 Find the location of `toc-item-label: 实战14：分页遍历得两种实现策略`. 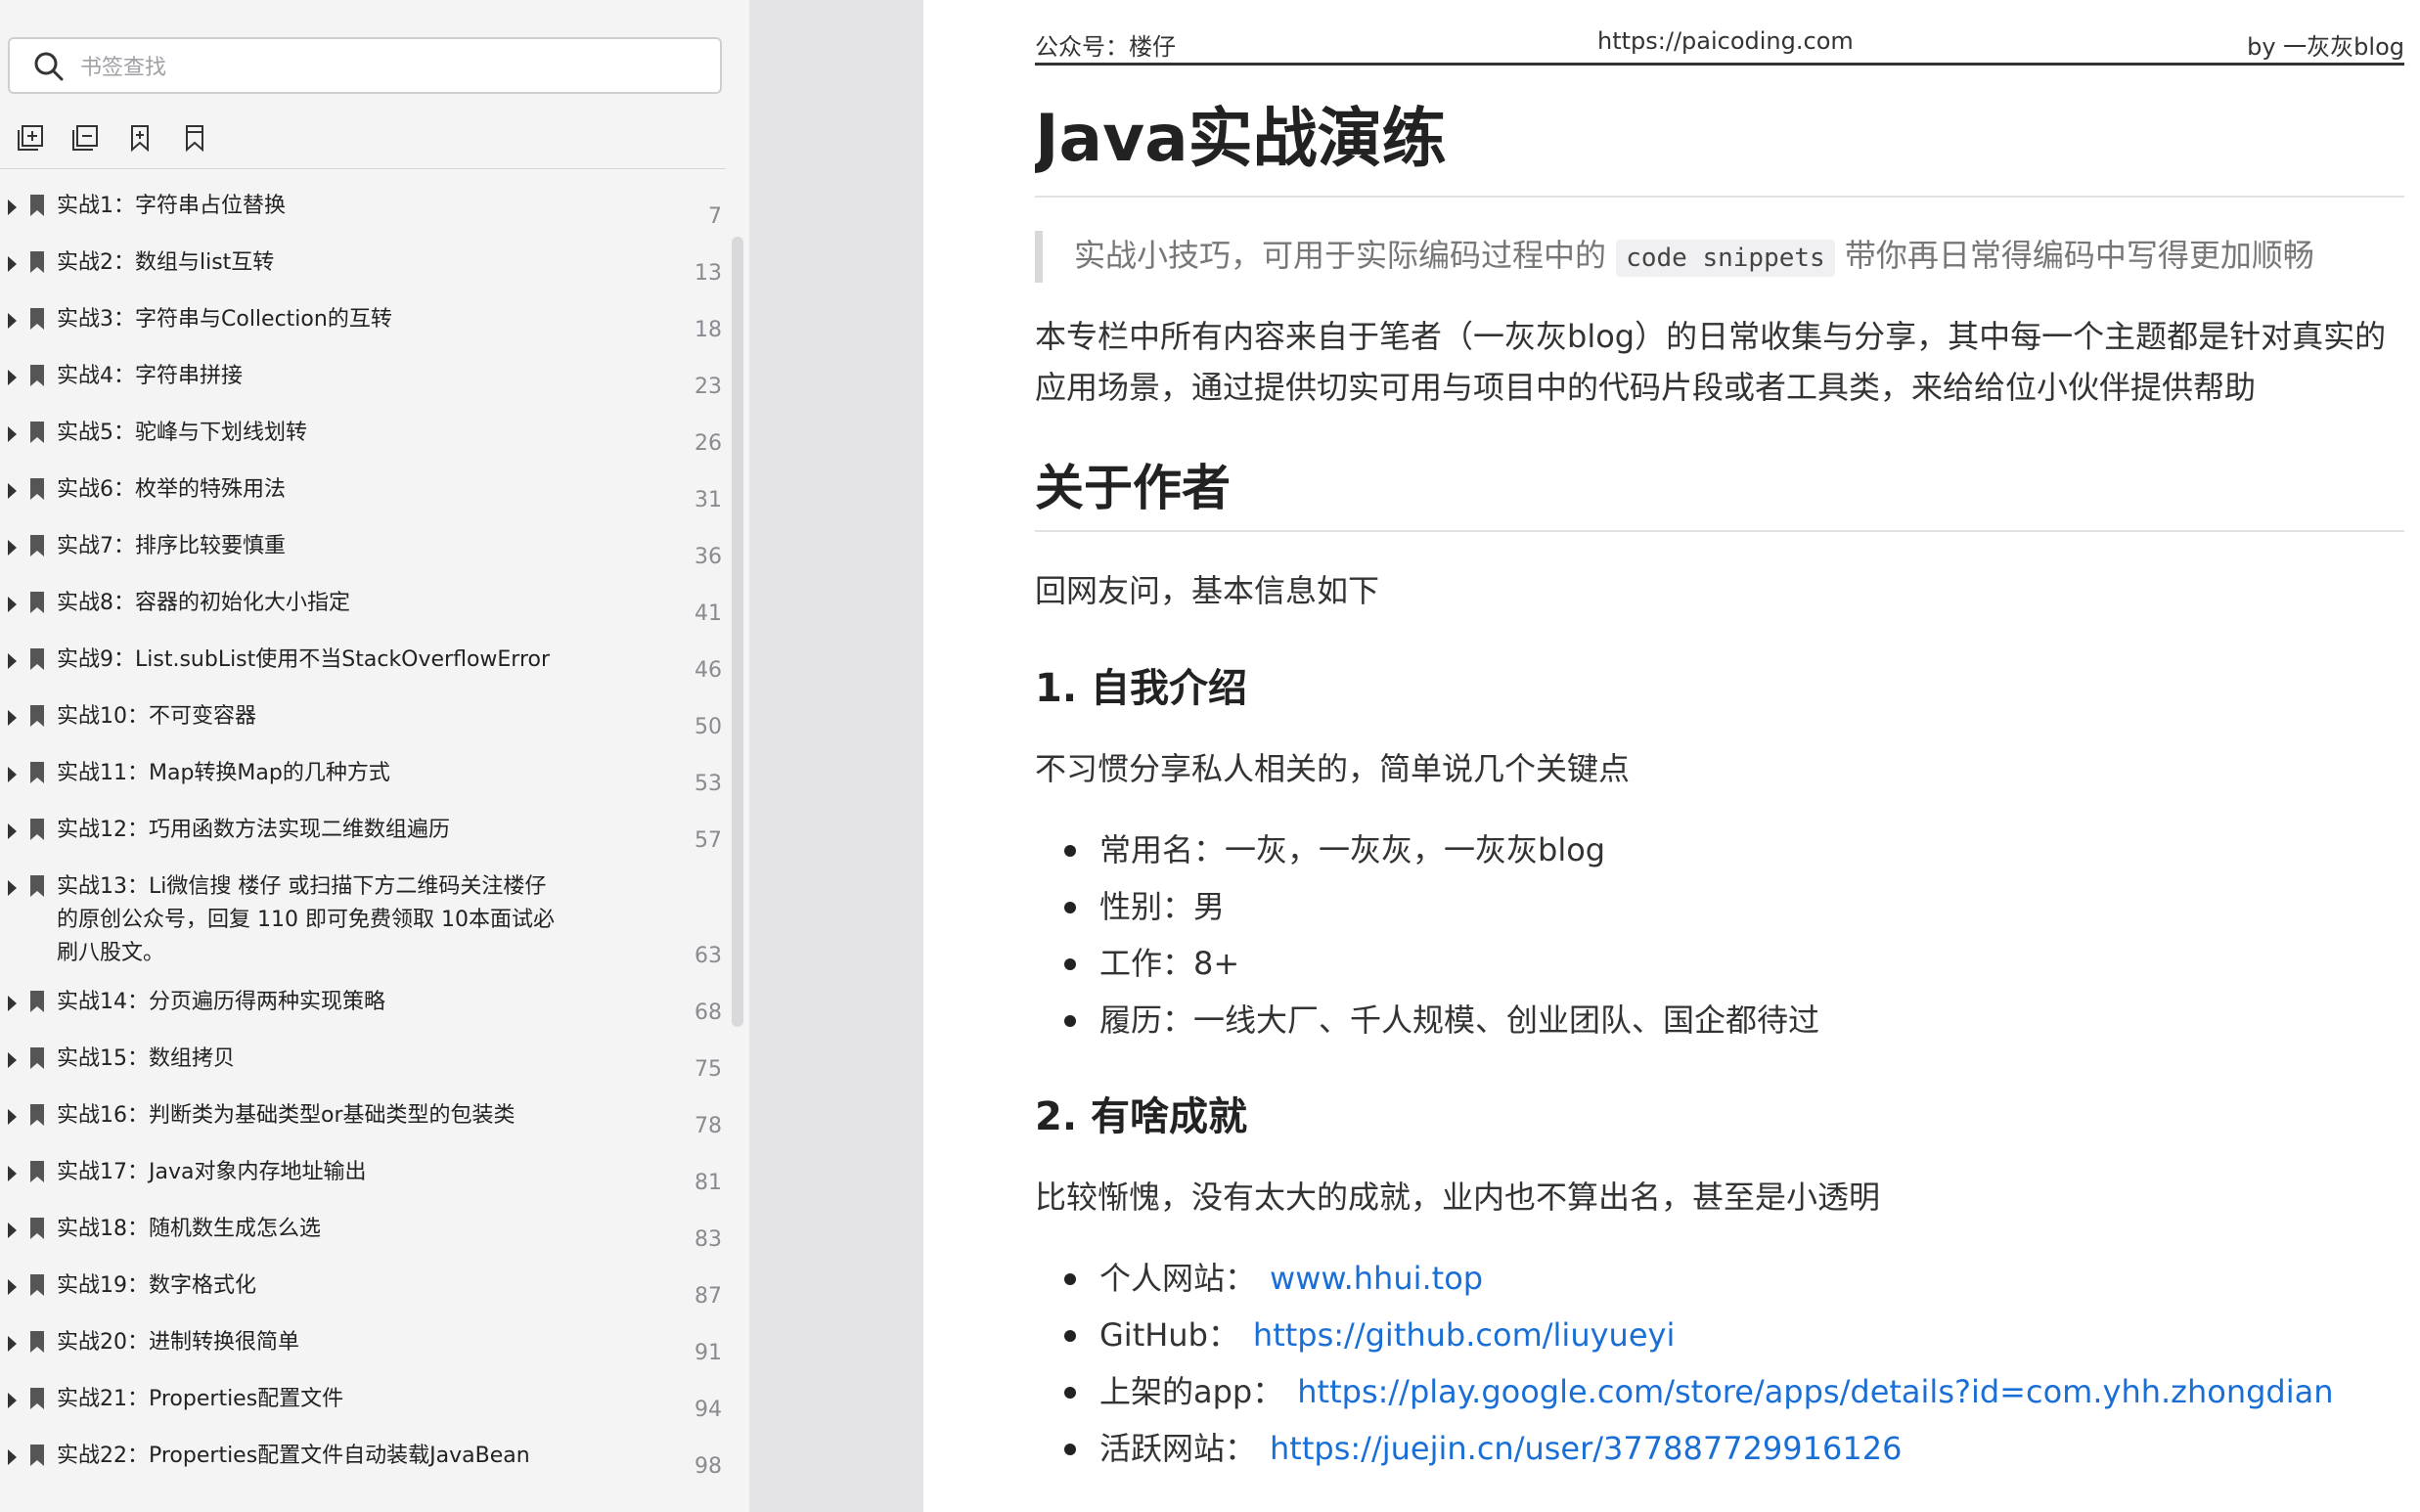

toc-item-label: 实战14：分页遍历得两种实现策略 is located at coordinates (221, 1002).